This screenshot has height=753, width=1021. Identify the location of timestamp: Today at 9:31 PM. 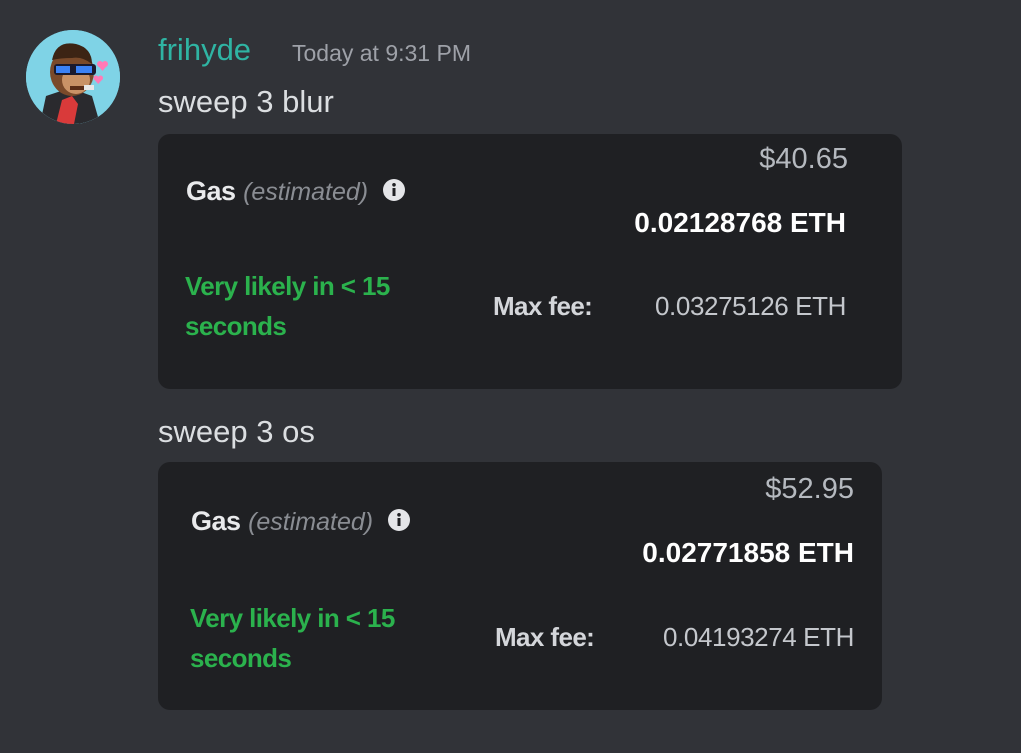
(381, 53).